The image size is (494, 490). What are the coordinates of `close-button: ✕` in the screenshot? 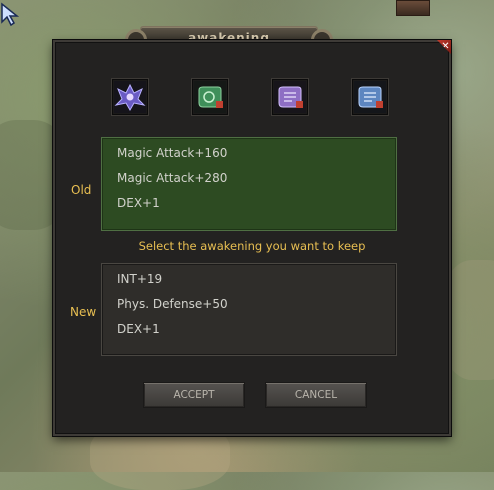 It's located at (444, 47).